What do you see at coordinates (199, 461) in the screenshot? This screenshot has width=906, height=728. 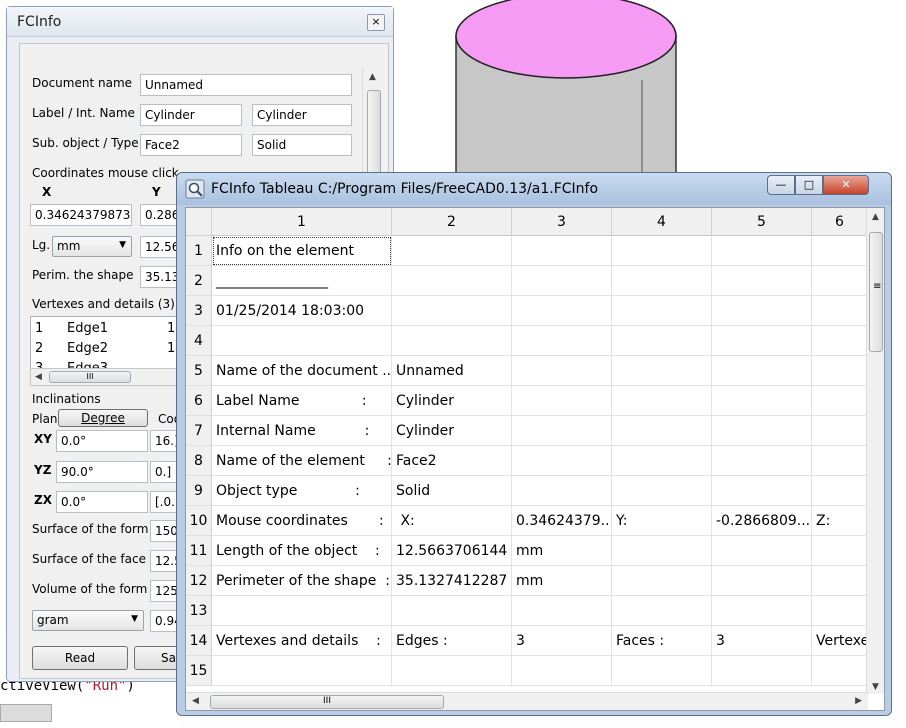 I see `row-header: 8` at bounding box center [199, 461].